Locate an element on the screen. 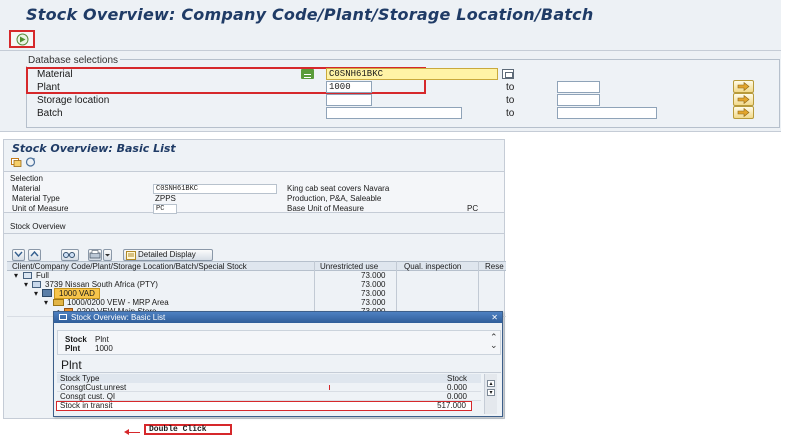 The width and height of the screenshot is (788, 435). popup-row: ConsgtCust.unrest 0.000 is located at coordinates (269, 387).